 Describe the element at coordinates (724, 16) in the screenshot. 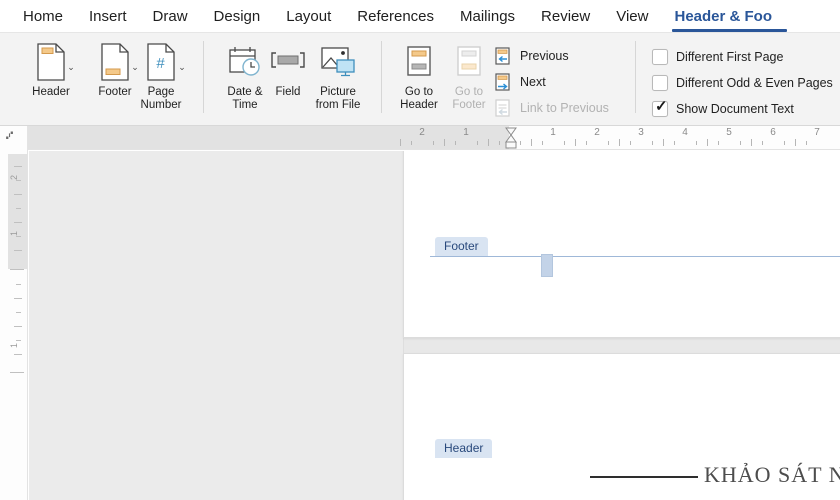

I see `tab-header-and-footer: Header & Foo` at that location.